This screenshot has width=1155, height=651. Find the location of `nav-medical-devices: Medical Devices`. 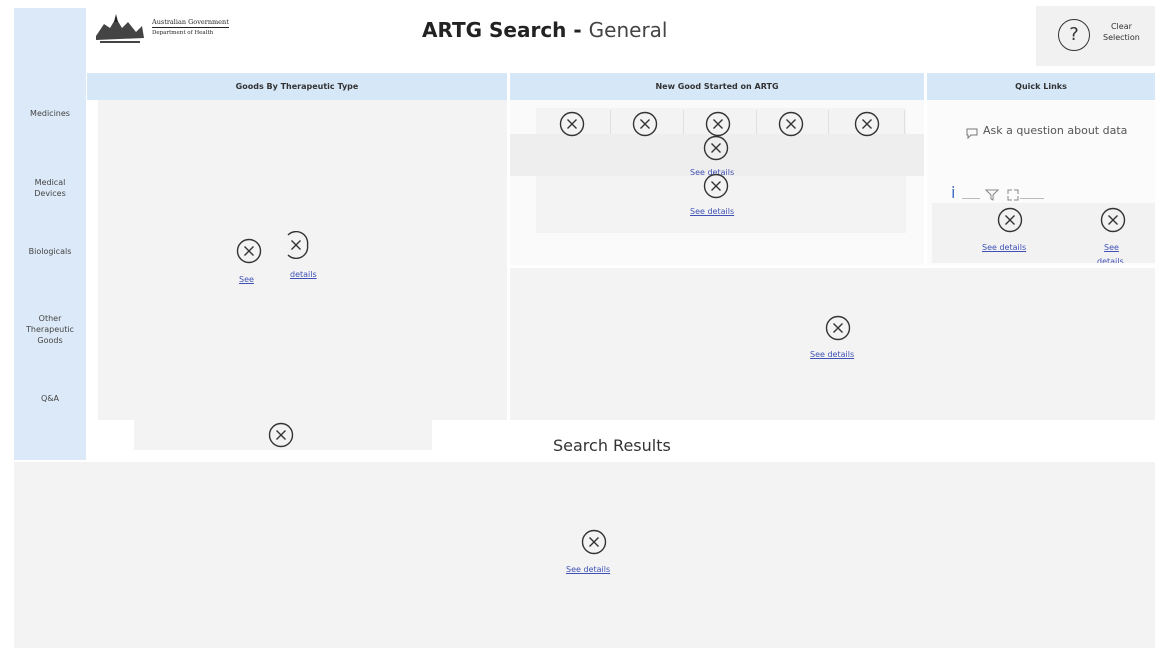

nav-medical-devices: Medical Devices is located at coordinates (50, 188).